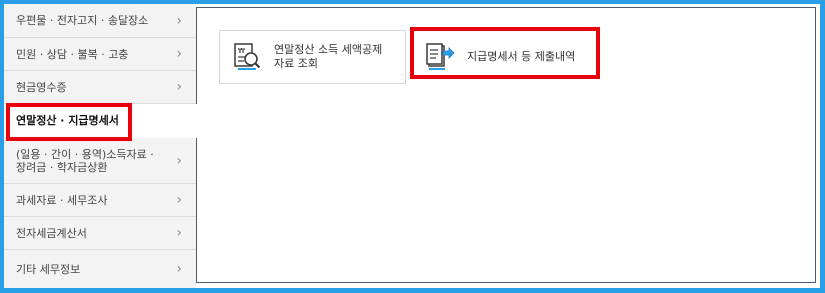 The width and height of the screenshot is (825, 293). I want to click on sidebar-item-label-line2: 장려금 · 학자금상환, so click(62, 167).